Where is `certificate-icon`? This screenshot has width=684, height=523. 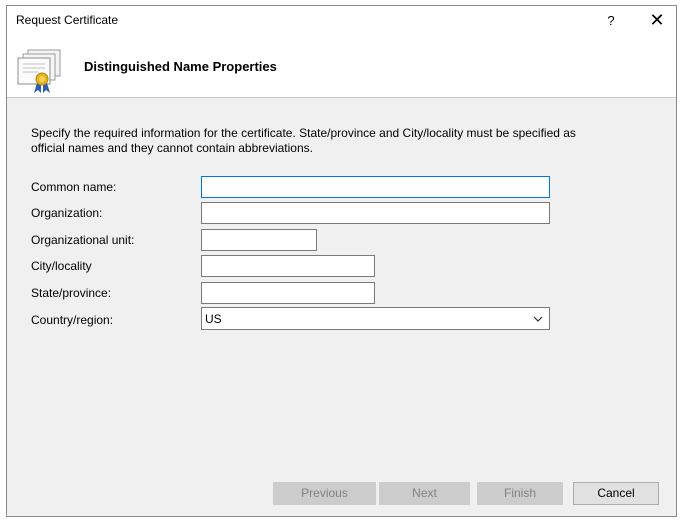
certificate-icon is located at coordinates (39, 71).